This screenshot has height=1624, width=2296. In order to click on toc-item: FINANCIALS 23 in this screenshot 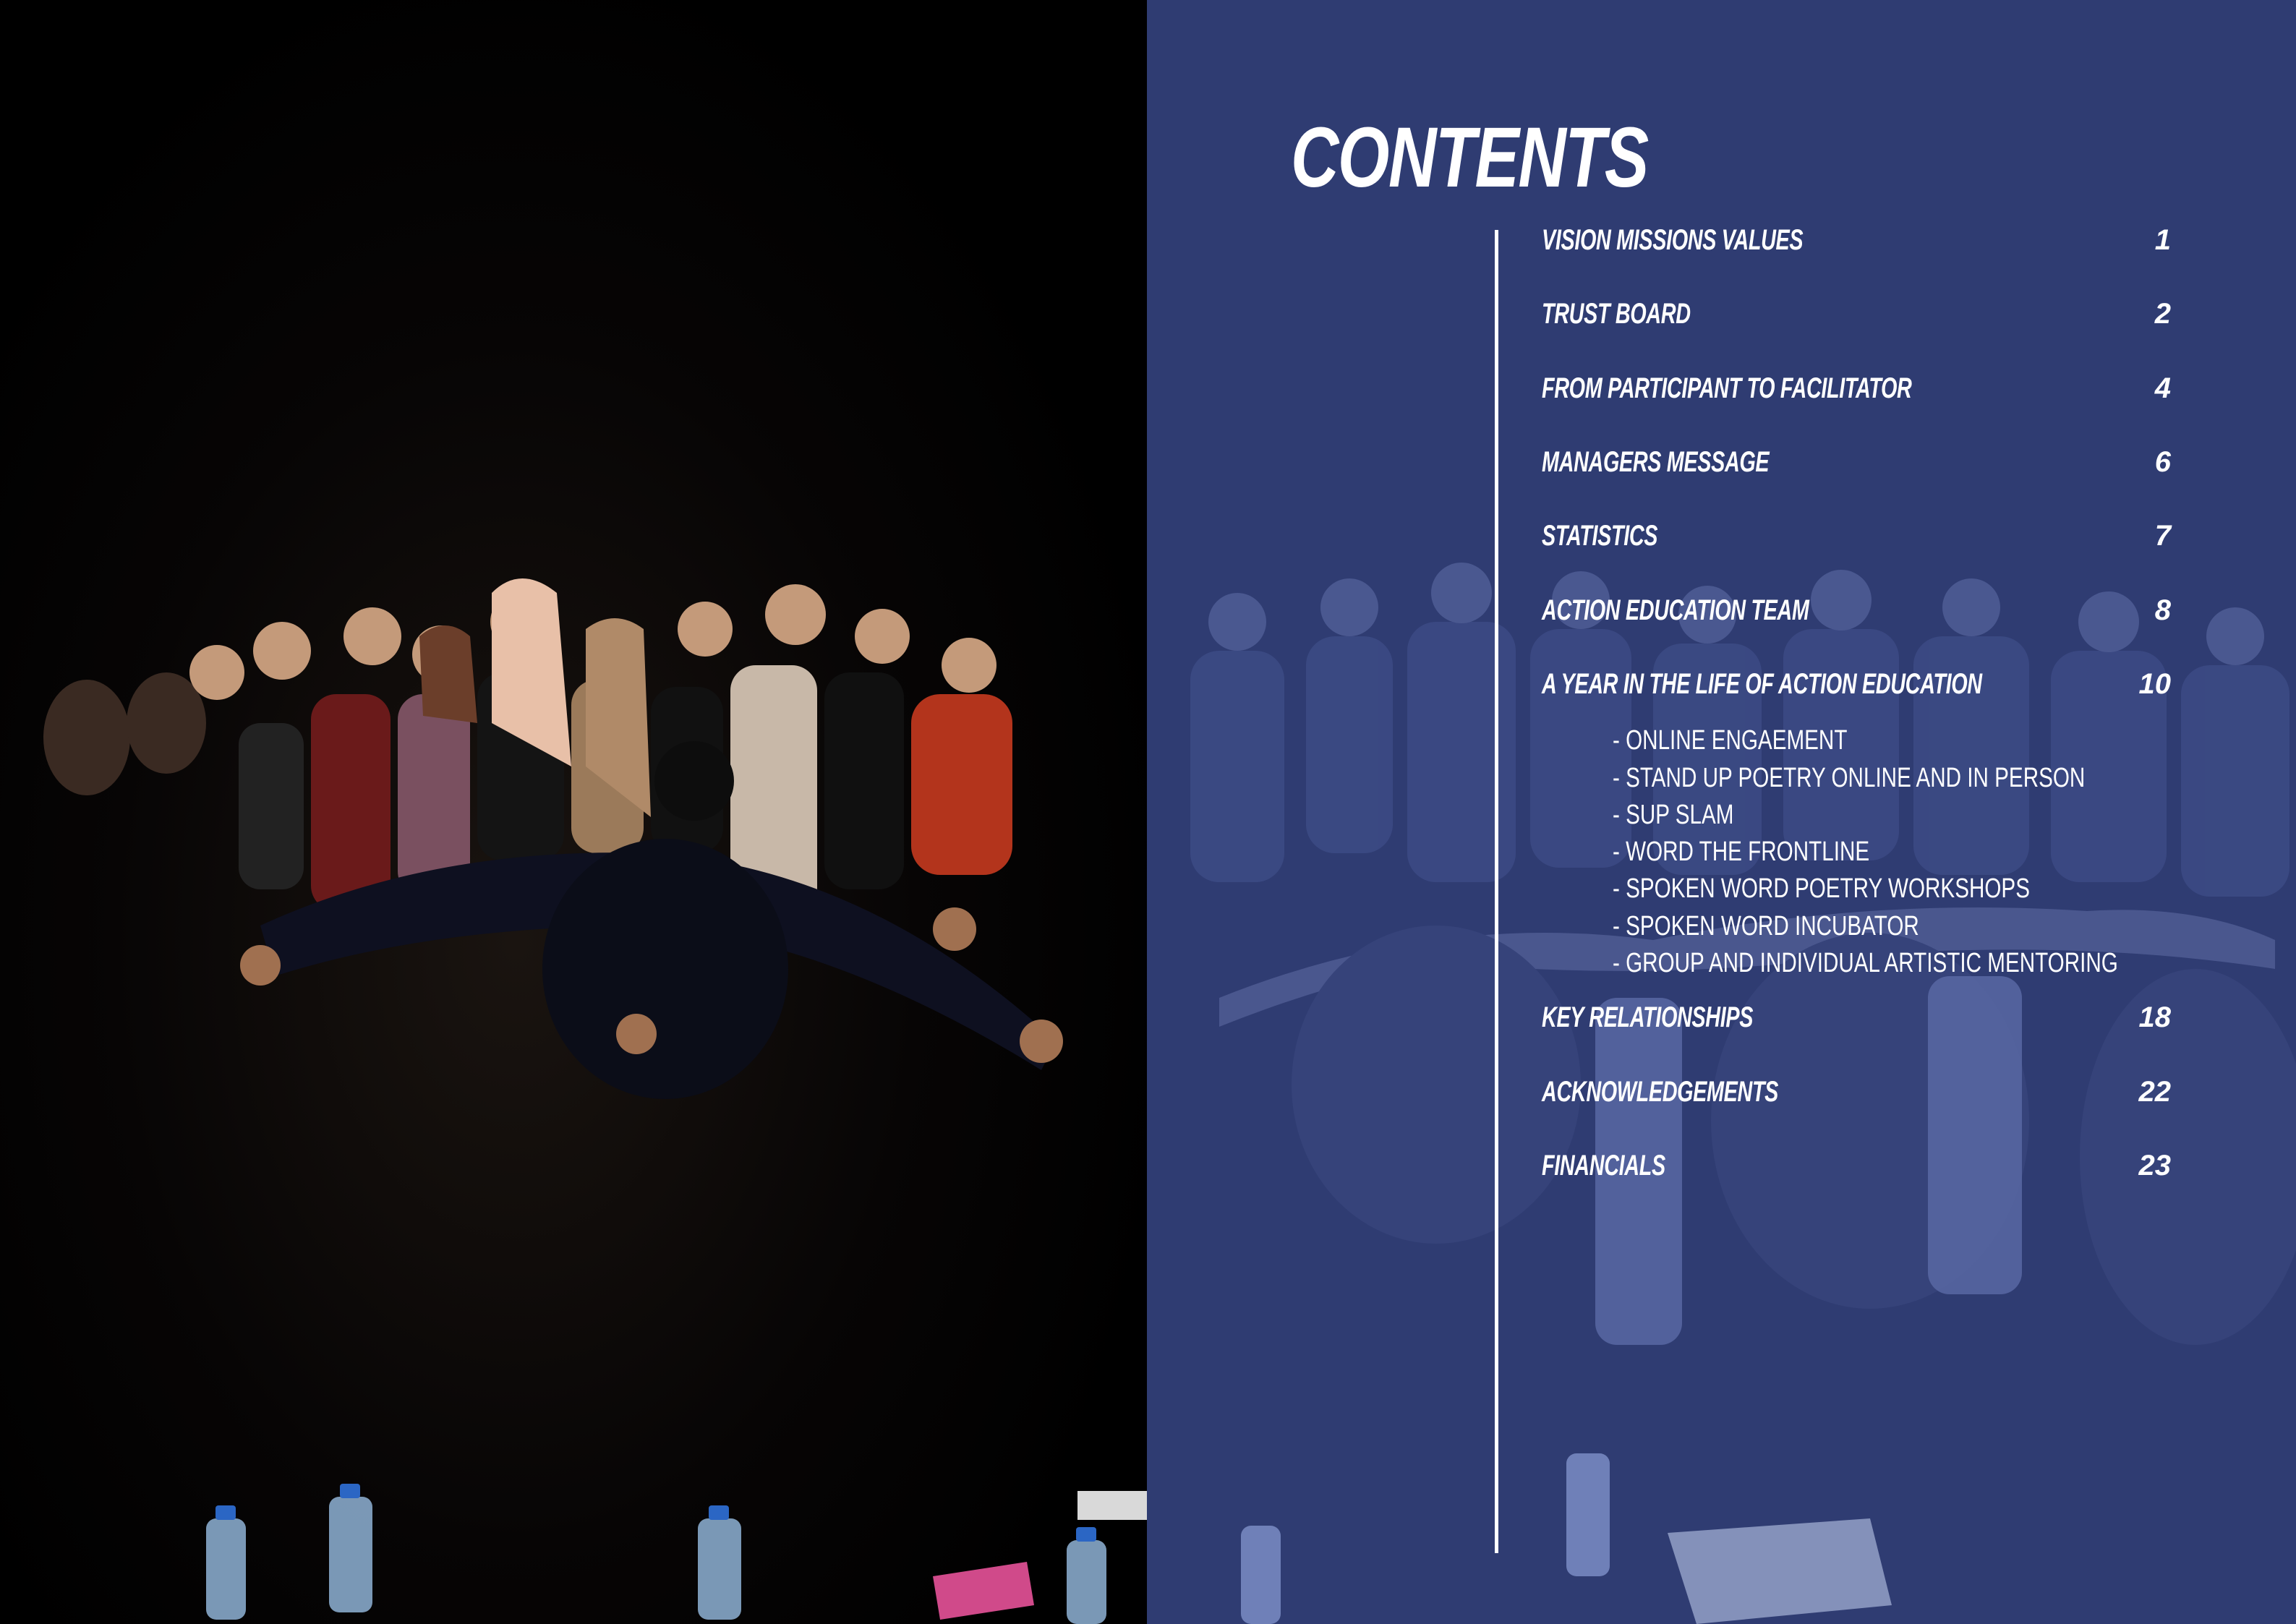, I will do `click(1856, 1171)`.